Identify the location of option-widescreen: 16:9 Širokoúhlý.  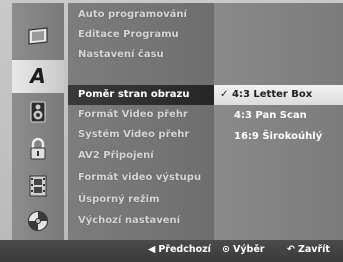
(278, 137).